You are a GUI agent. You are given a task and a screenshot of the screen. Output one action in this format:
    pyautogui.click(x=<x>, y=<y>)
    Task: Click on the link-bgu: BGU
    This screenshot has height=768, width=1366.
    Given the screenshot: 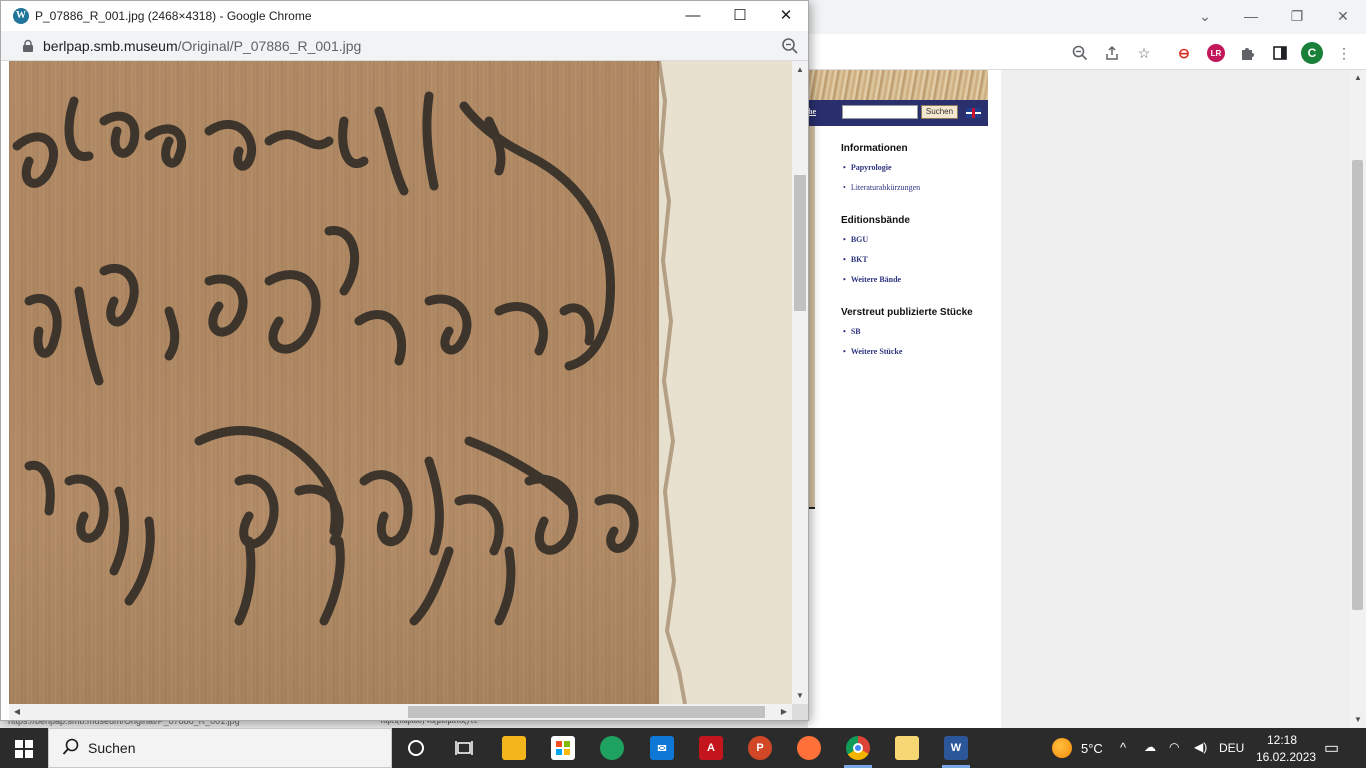 What is the action you would take?
    pyautogui.click(x=855, y=239)
    